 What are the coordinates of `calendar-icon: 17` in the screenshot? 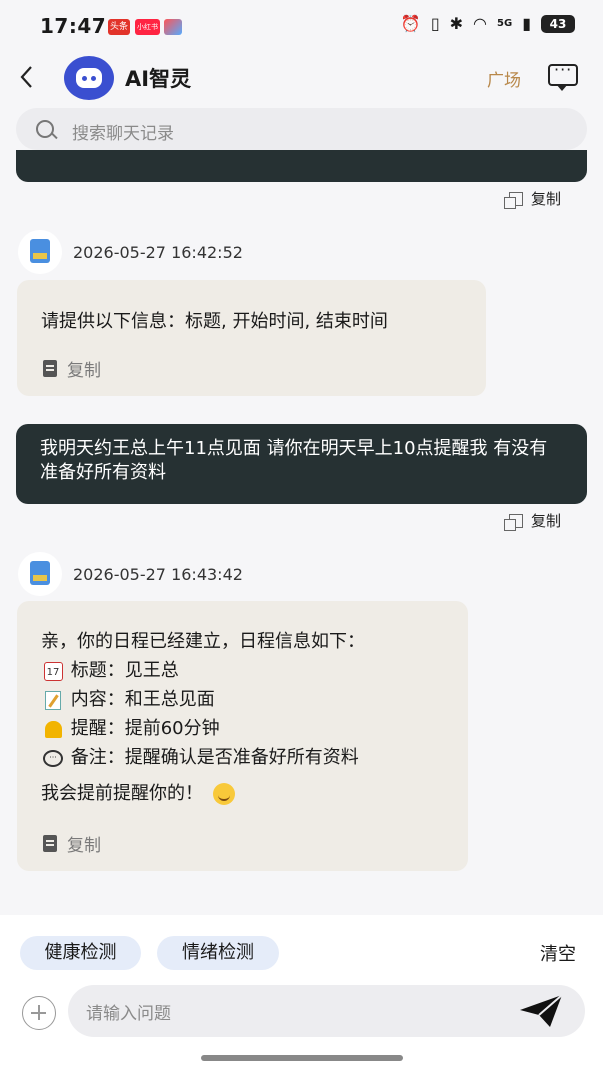 It's located at (53, 671).